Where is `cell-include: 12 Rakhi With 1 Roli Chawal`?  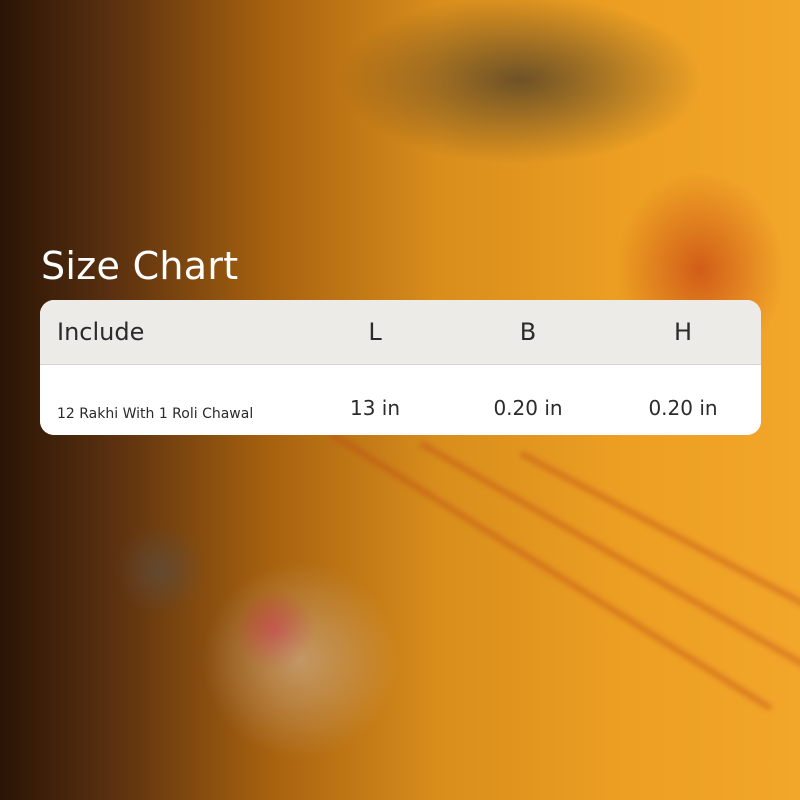 cell-include: 12 Rakhi With 1 Roli Chawal is located at coordinates (155, 414).